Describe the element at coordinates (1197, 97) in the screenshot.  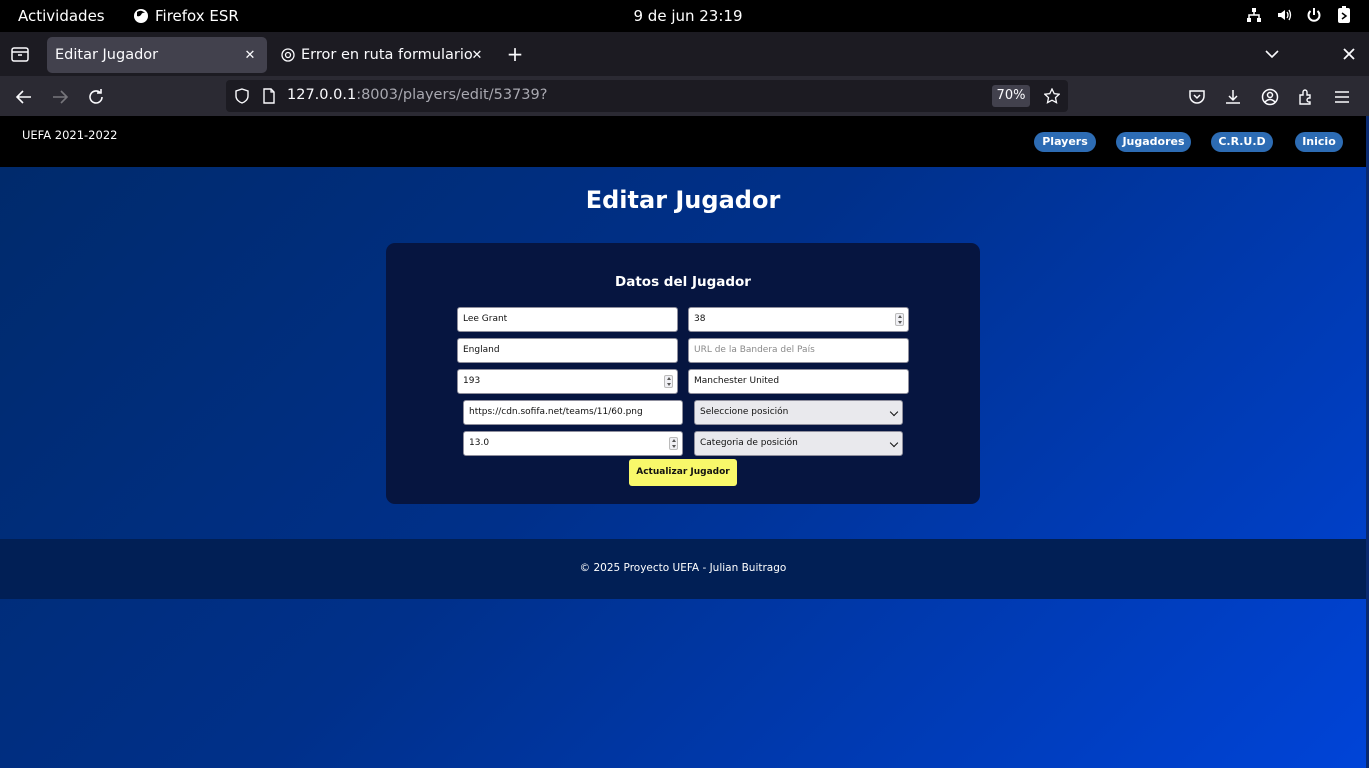
I see `pocket-icon` at that location.